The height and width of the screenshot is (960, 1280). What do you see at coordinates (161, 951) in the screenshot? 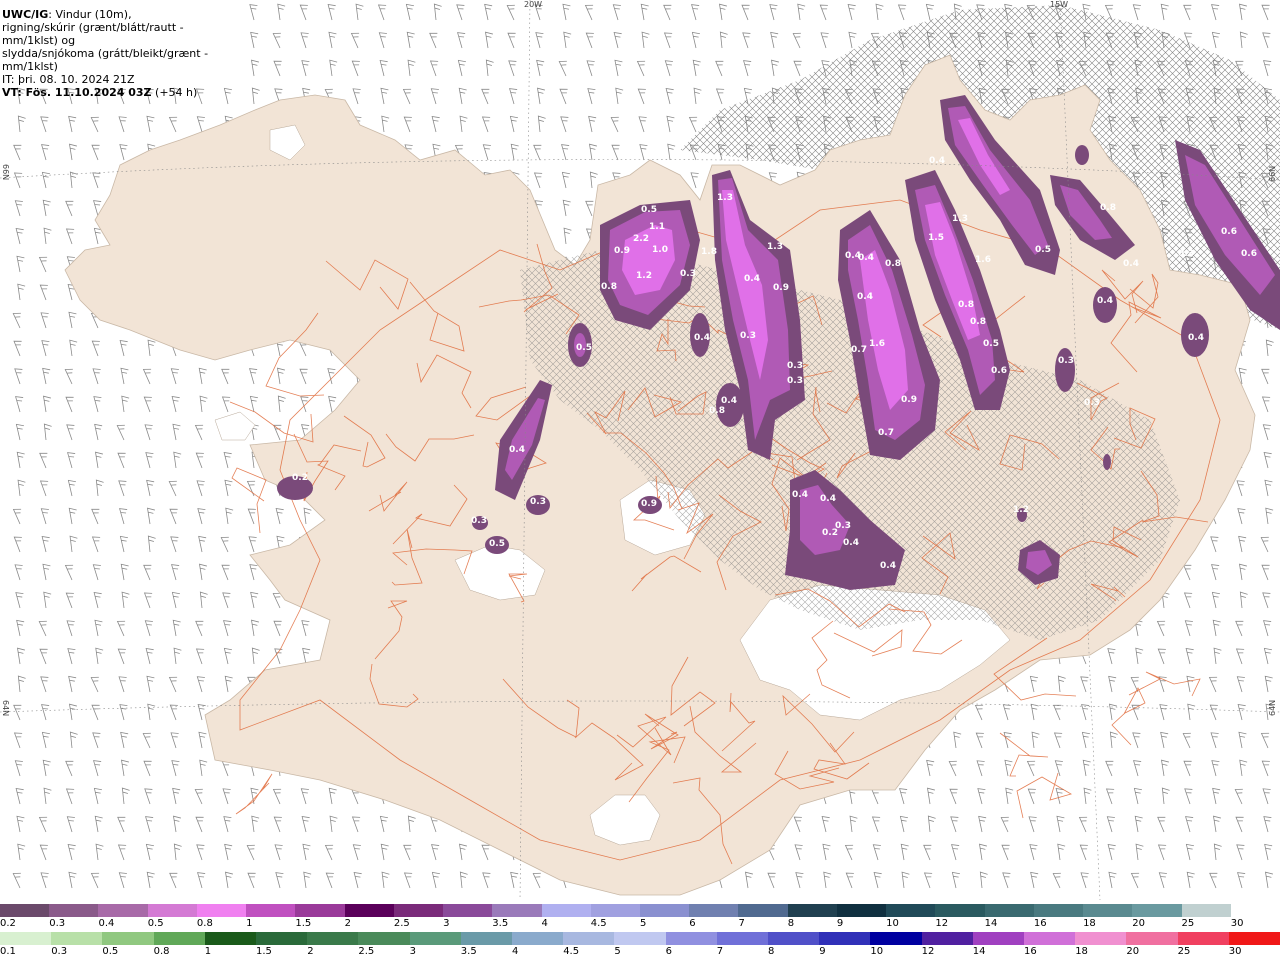
I see `colorbar-tick-label: 0.8` at bounding box center [161, 951].